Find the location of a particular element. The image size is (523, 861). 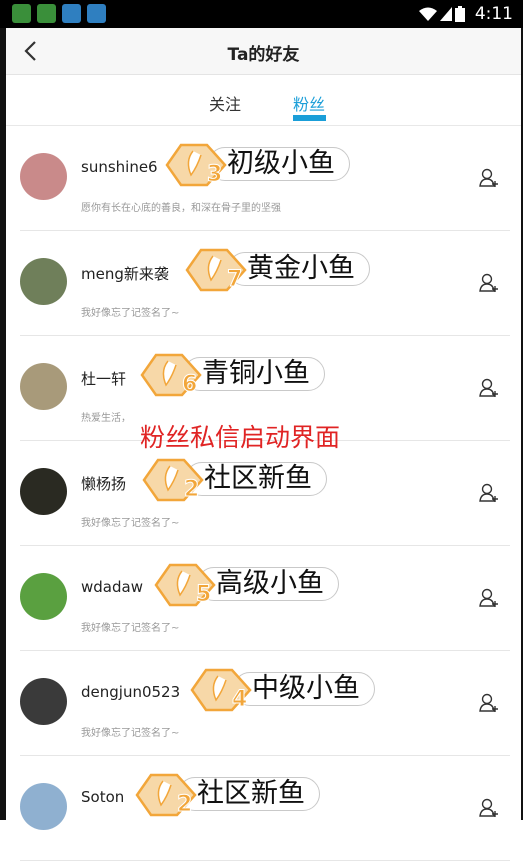

status-indicators is located at coordinates (442, 14).